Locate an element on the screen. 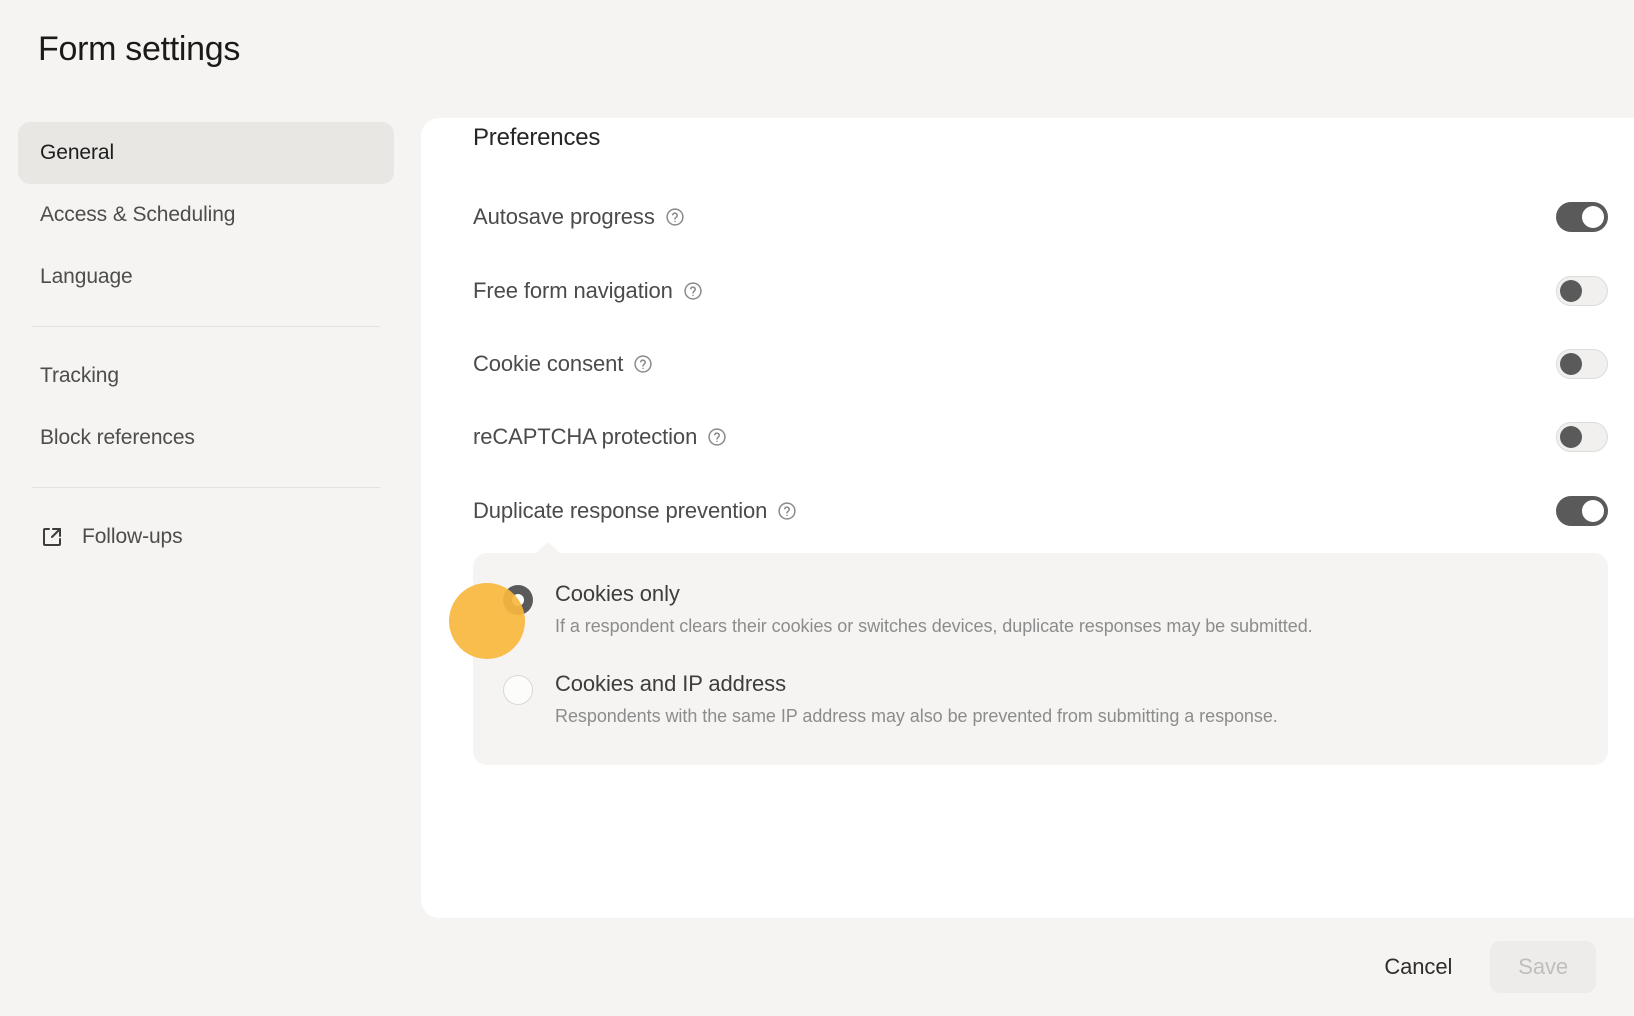 Image resolution: width=1634 pixels, height=1016 pixels. preference-row-autosave-progress: Autosave progress is located at coordinates (1040, 217).